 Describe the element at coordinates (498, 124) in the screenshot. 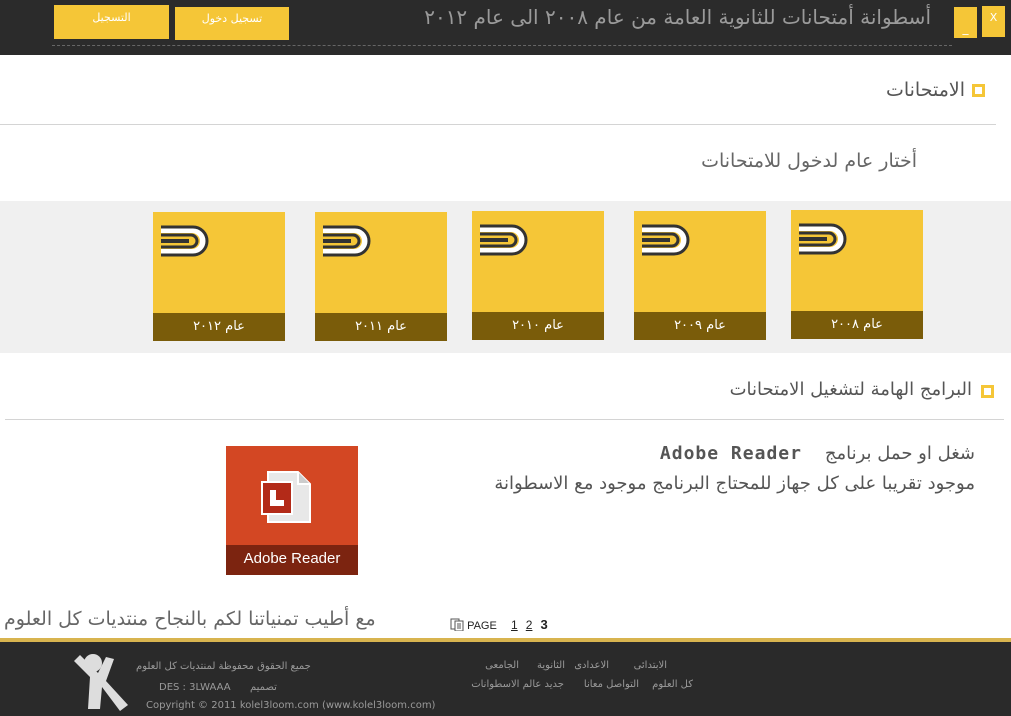

I see `exams-divider` at that location.